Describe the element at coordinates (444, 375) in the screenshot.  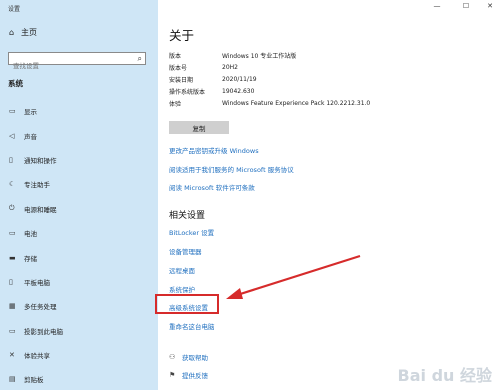
I see `watermark-logo: Bai du 经验` at that location.